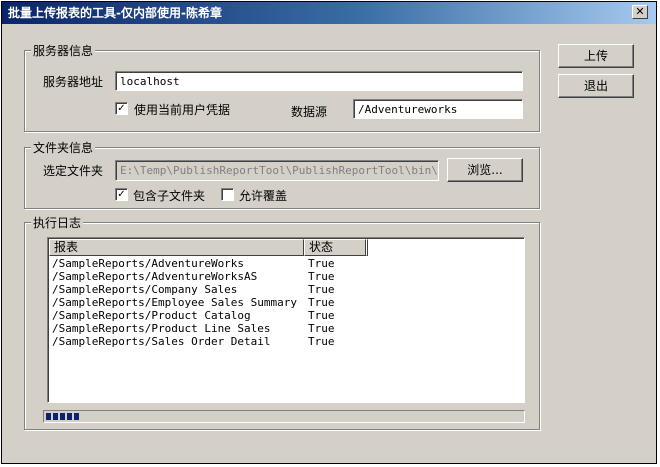  What do you see at coordinates (227, 194) in the screenshot?
I see `allow-overwrite-checkbox` at bounding box center [227, 194].